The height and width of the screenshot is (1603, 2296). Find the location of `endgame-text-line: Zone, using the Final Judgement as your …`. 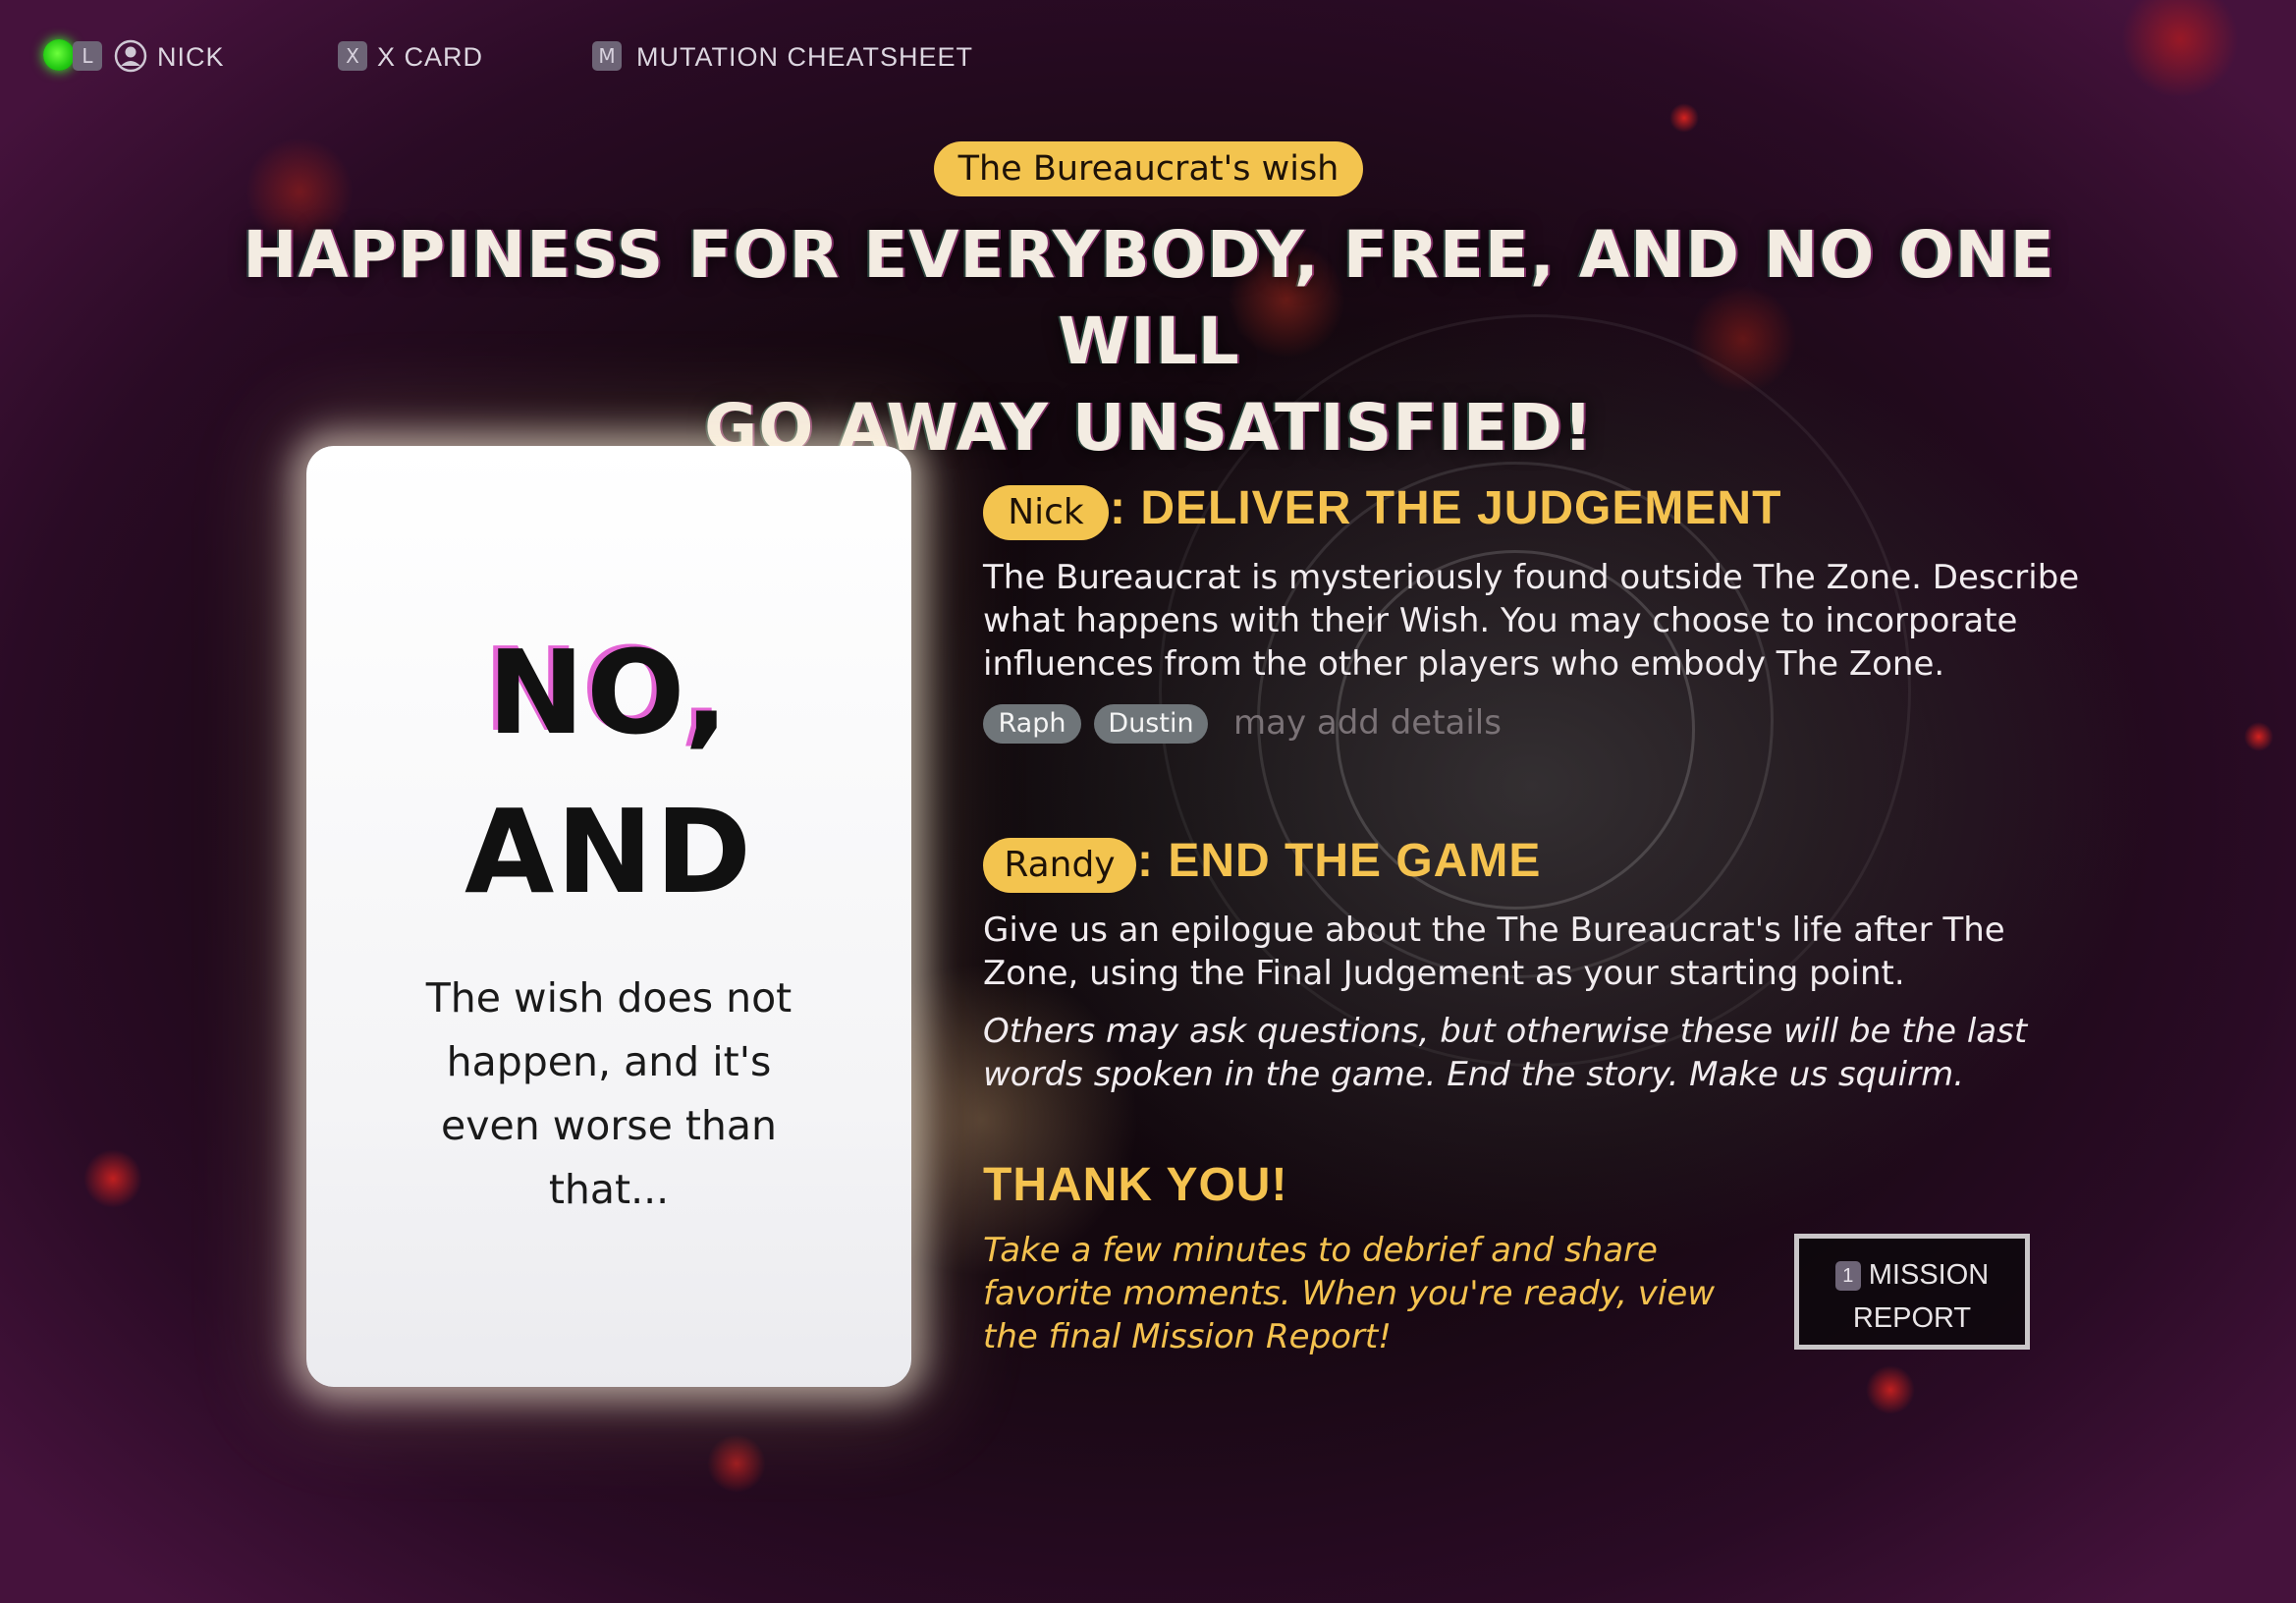

endgame-text-line: Zone, using the Final Judgement as your … is located at coordinates (1444, 973).